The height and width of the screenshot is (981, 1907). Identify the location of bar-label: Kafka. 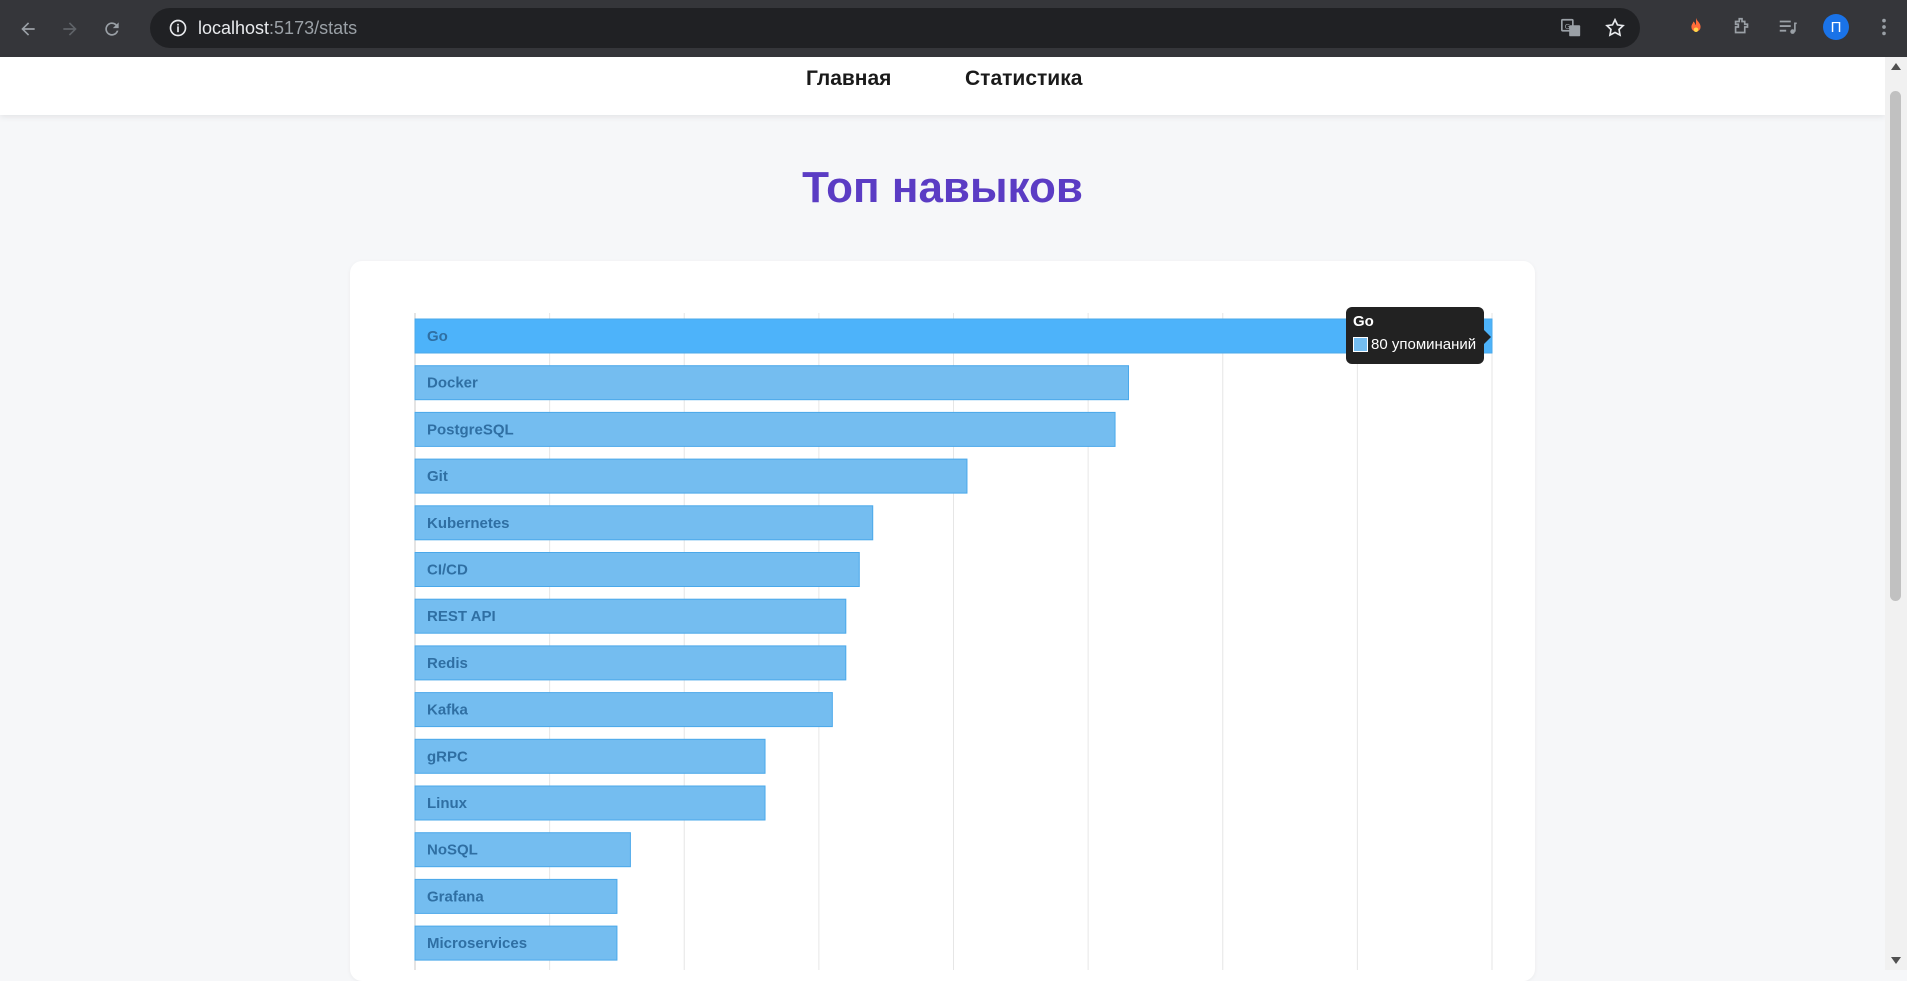
(448, 710).